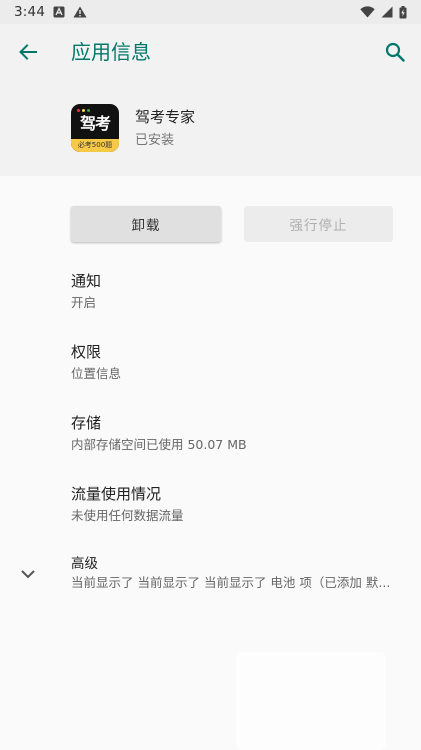  What do you see at coordinates (84, 564) in the screenshot?
I see `pref-title: 高级` at bounding box center [84, 564].